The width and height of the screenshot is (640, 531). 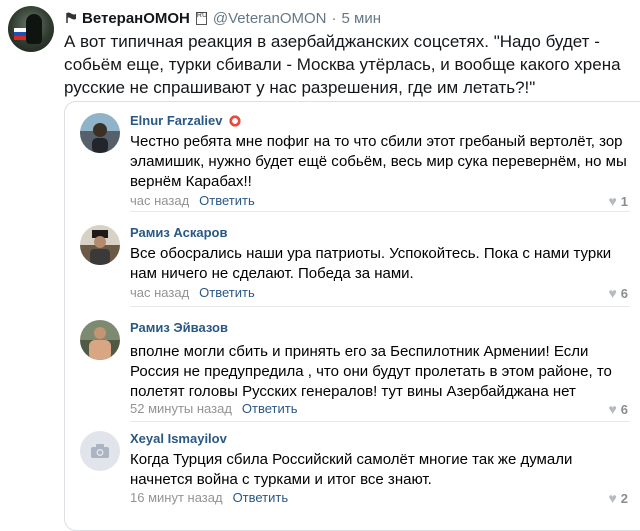 I want to click on camera-icon, so click(x=100, y=451).